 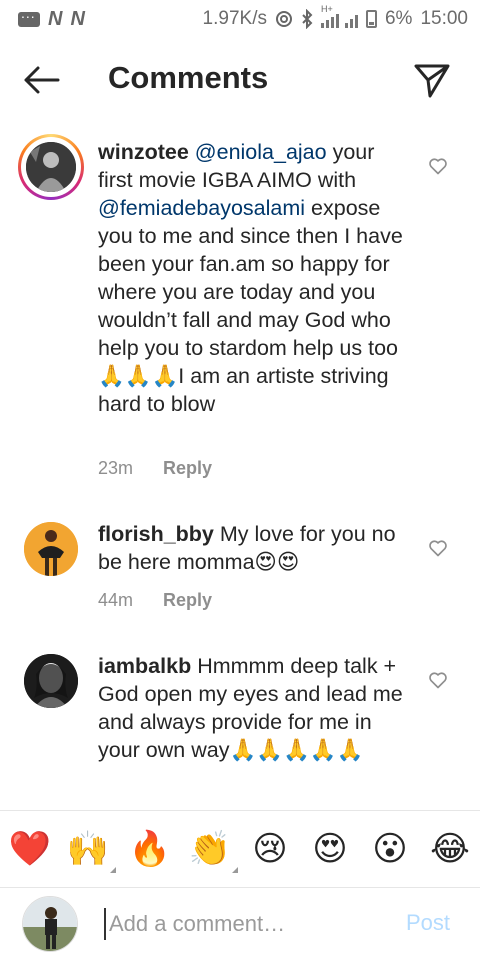 What do you see at coordinates (150, 849) in the screenshot?
I see `fire-emoji: 🔥` at bounding box center [150, 849].